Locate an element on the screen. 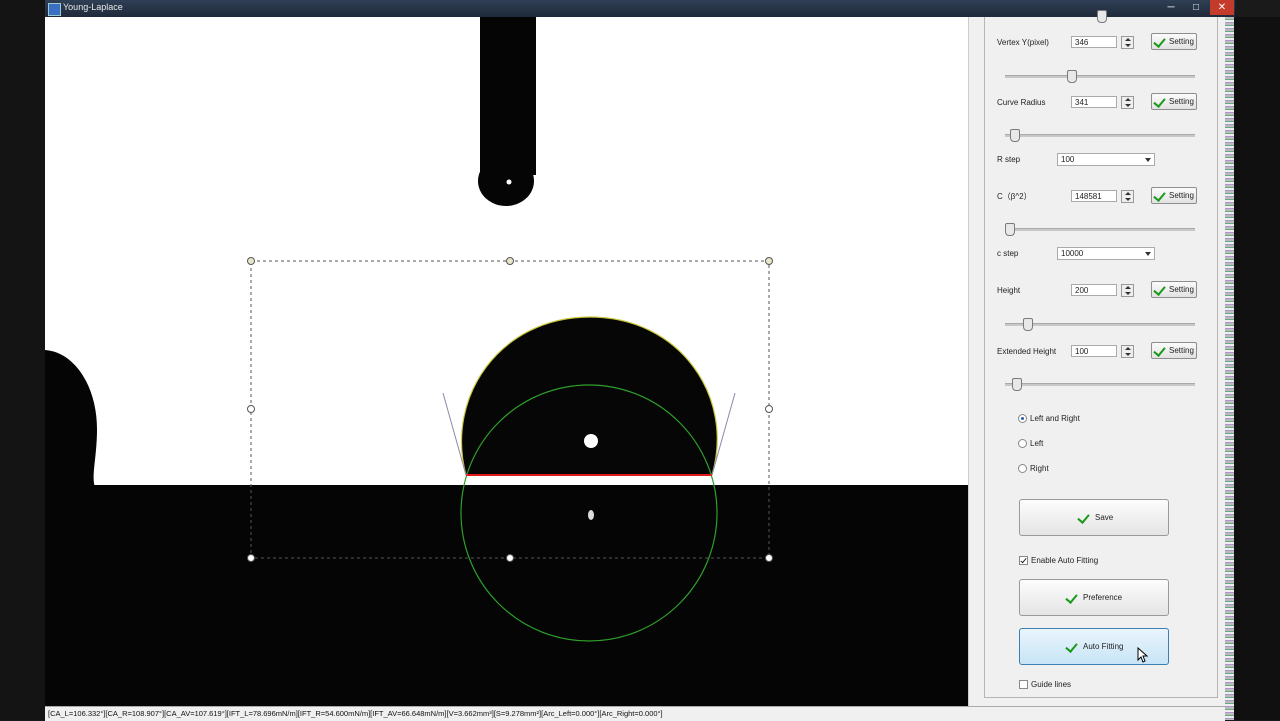  height-value: 200 is located at coordinates (1094, 290).